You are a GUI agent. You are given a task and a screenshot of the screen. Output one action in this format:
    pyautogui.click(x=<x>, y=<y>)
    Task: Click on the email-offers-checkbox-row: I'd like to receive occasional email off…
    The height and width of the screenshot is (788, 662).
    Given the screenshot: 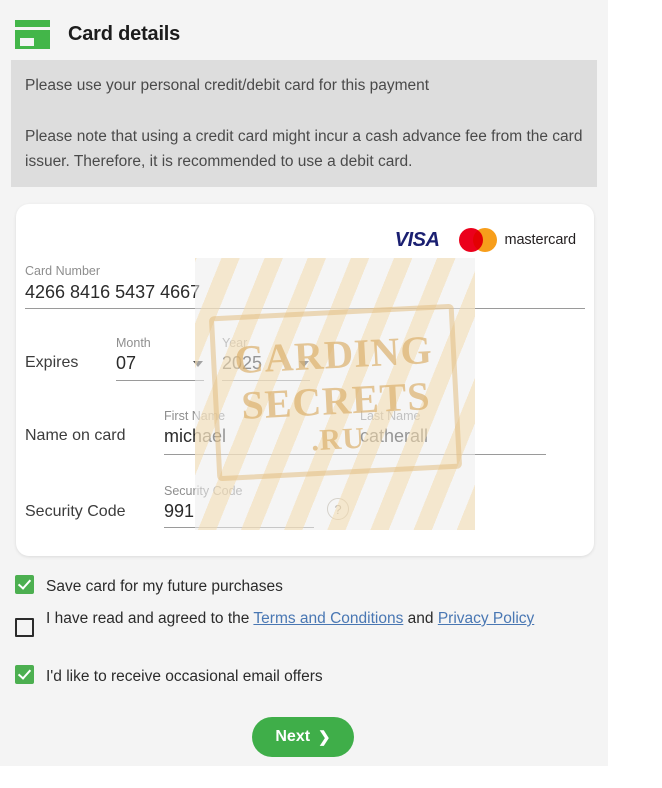 What is the action you would take?
    pyautogui.click(x=295, y=677)
    